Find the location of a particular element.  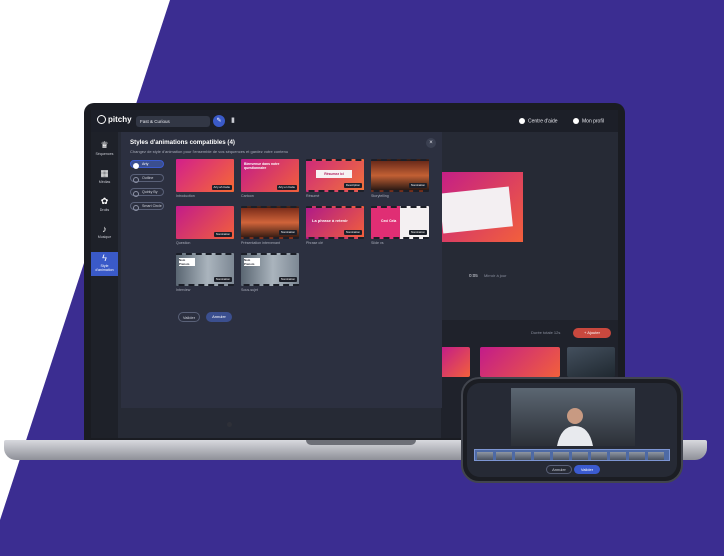

modal-title: Styles d'animations compatibles (4) is located at coordinates (182, 142).